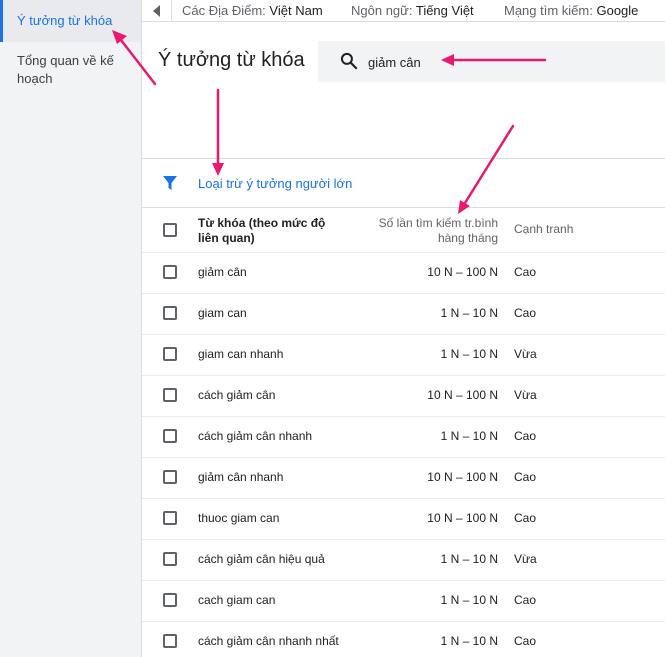 The image size is (665, 657). Describe the element at coordinates (241, 477) in the screenshot. I see `keyword-cell: giảm cân nhanh` at that location.